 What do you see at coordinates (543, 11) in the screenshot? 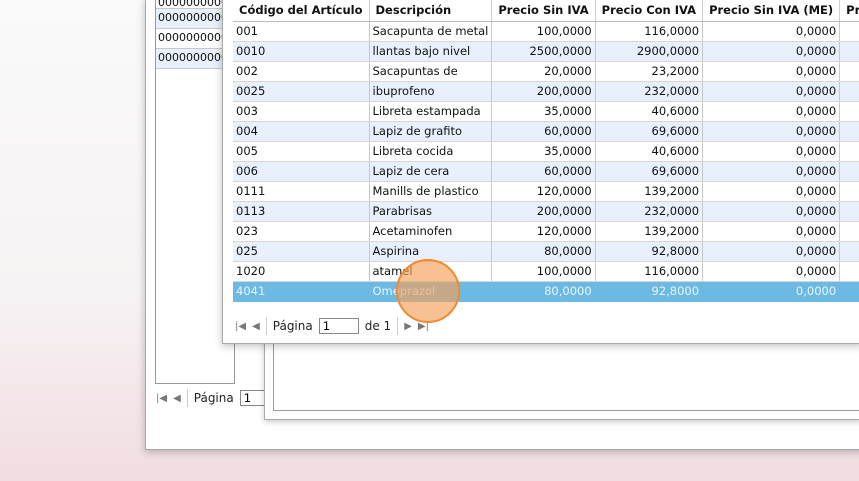
I see `column-header: Precio Sin IVA` at bounding box center [543, 11].